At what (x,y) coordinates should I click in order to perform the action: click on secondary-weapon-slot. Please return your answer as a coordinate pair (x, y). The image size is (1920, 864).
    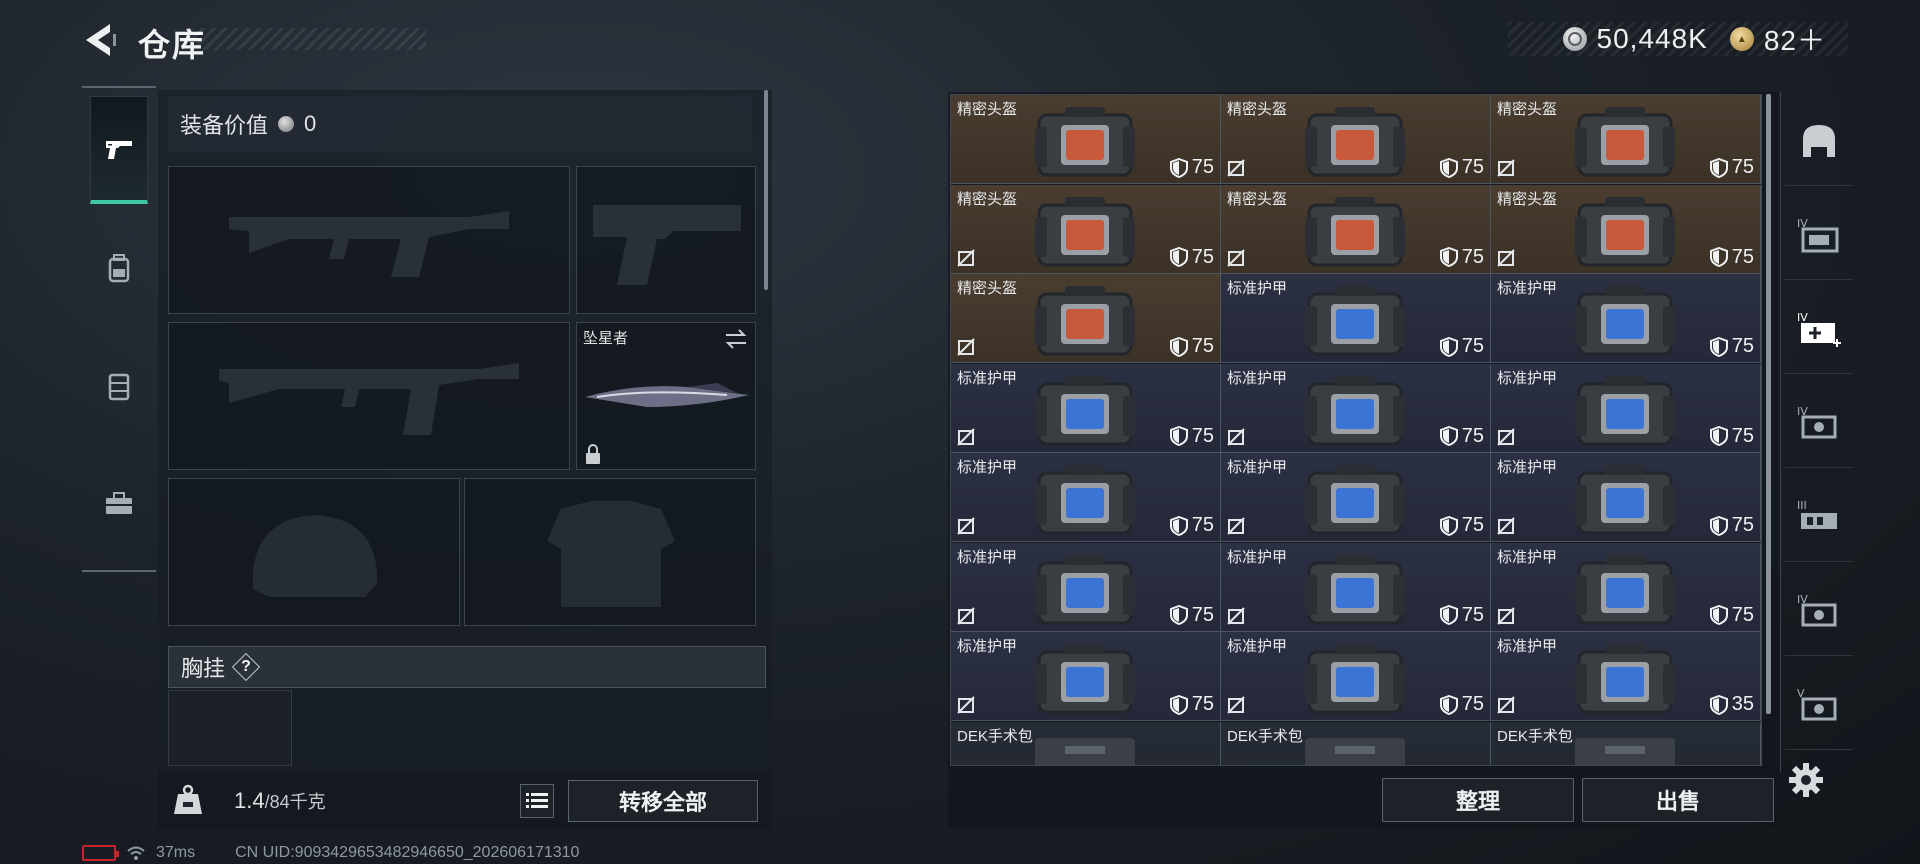
    Looking at the image, I should click on (369, 396).